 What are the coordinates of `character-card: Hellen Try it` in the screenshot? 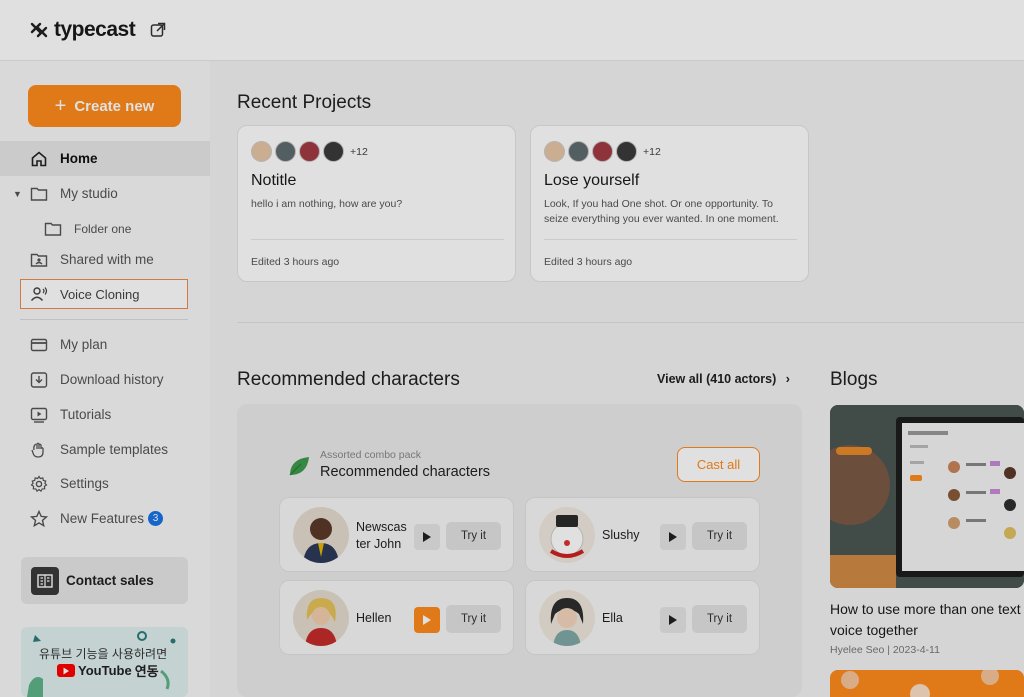 It's located at (396, 617).